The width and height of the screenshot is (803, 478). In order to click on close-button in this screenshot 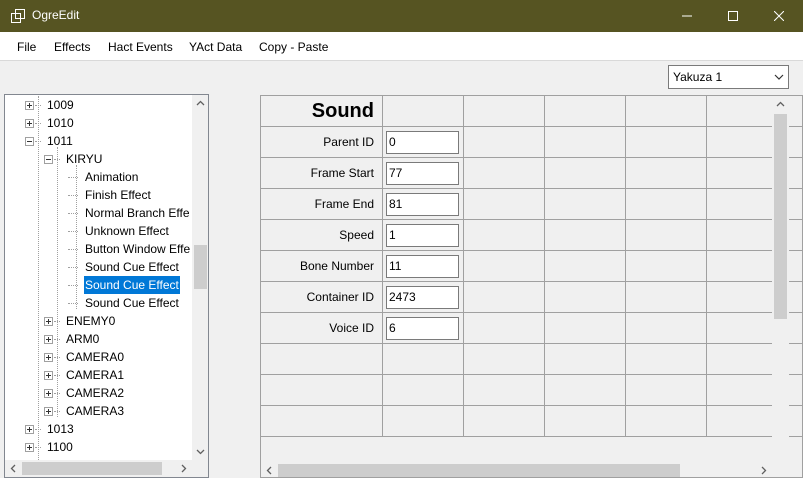, I will do `click(779, 16)`.